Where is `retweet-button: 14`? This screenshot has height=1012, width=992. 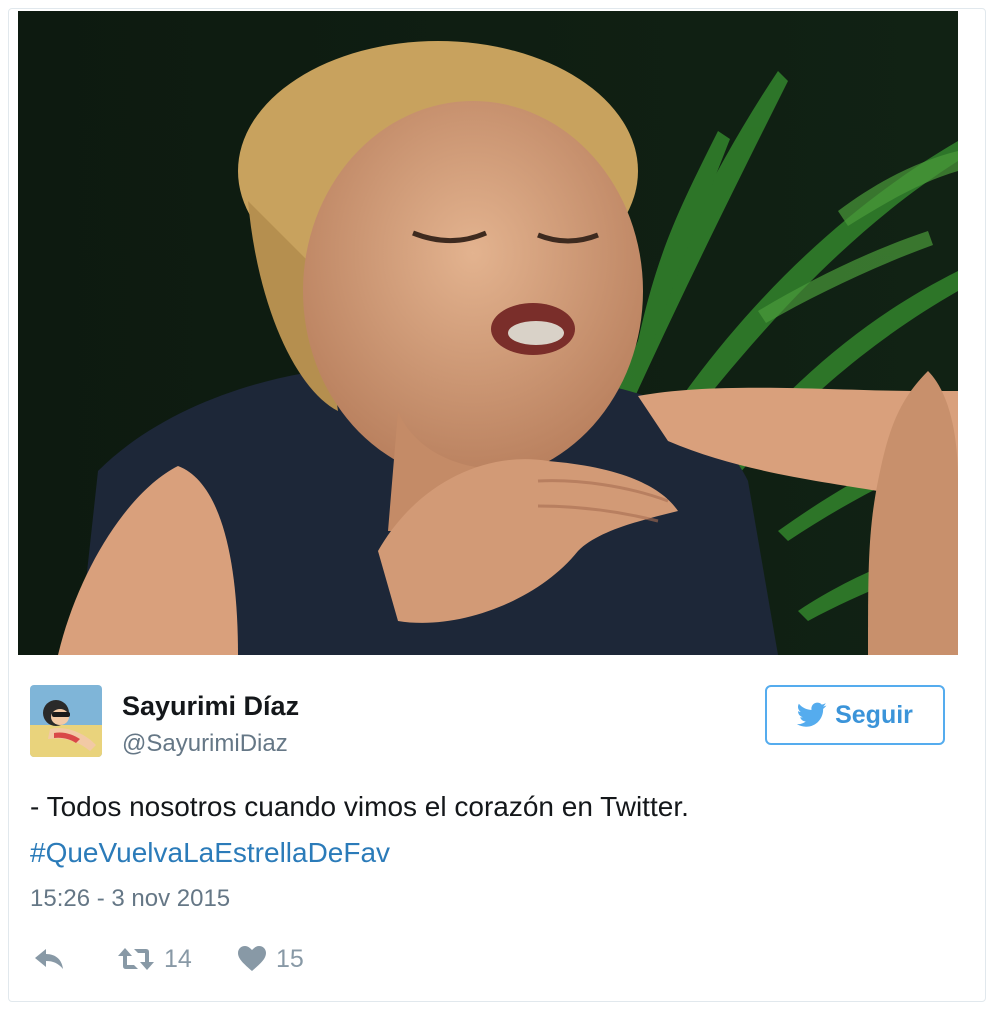 retweet-button: 14 is located at coordinates (155, 959).